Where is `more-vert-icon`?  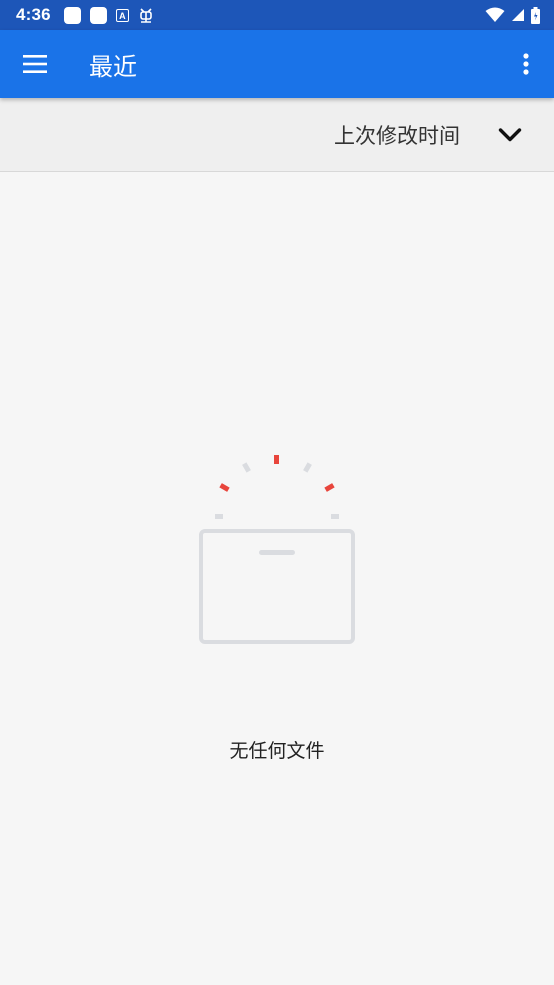
more-vert-icon is located at coordinates (526, 64).